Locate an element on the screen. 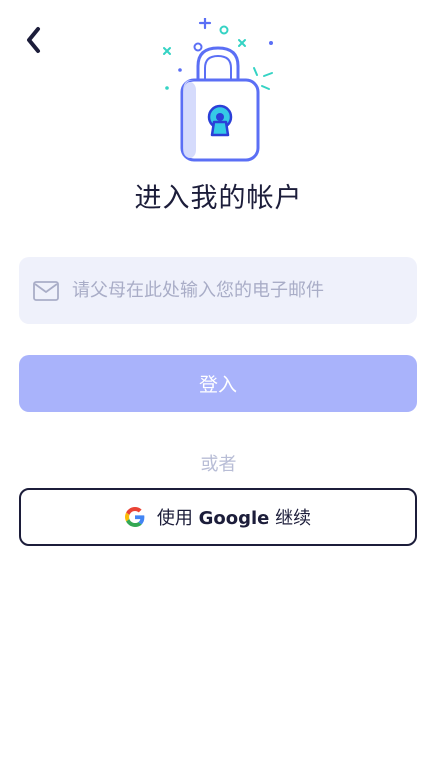 The width and height of the screenshot is (437, 778). google-g-icon is located at coordinates (134, 517).